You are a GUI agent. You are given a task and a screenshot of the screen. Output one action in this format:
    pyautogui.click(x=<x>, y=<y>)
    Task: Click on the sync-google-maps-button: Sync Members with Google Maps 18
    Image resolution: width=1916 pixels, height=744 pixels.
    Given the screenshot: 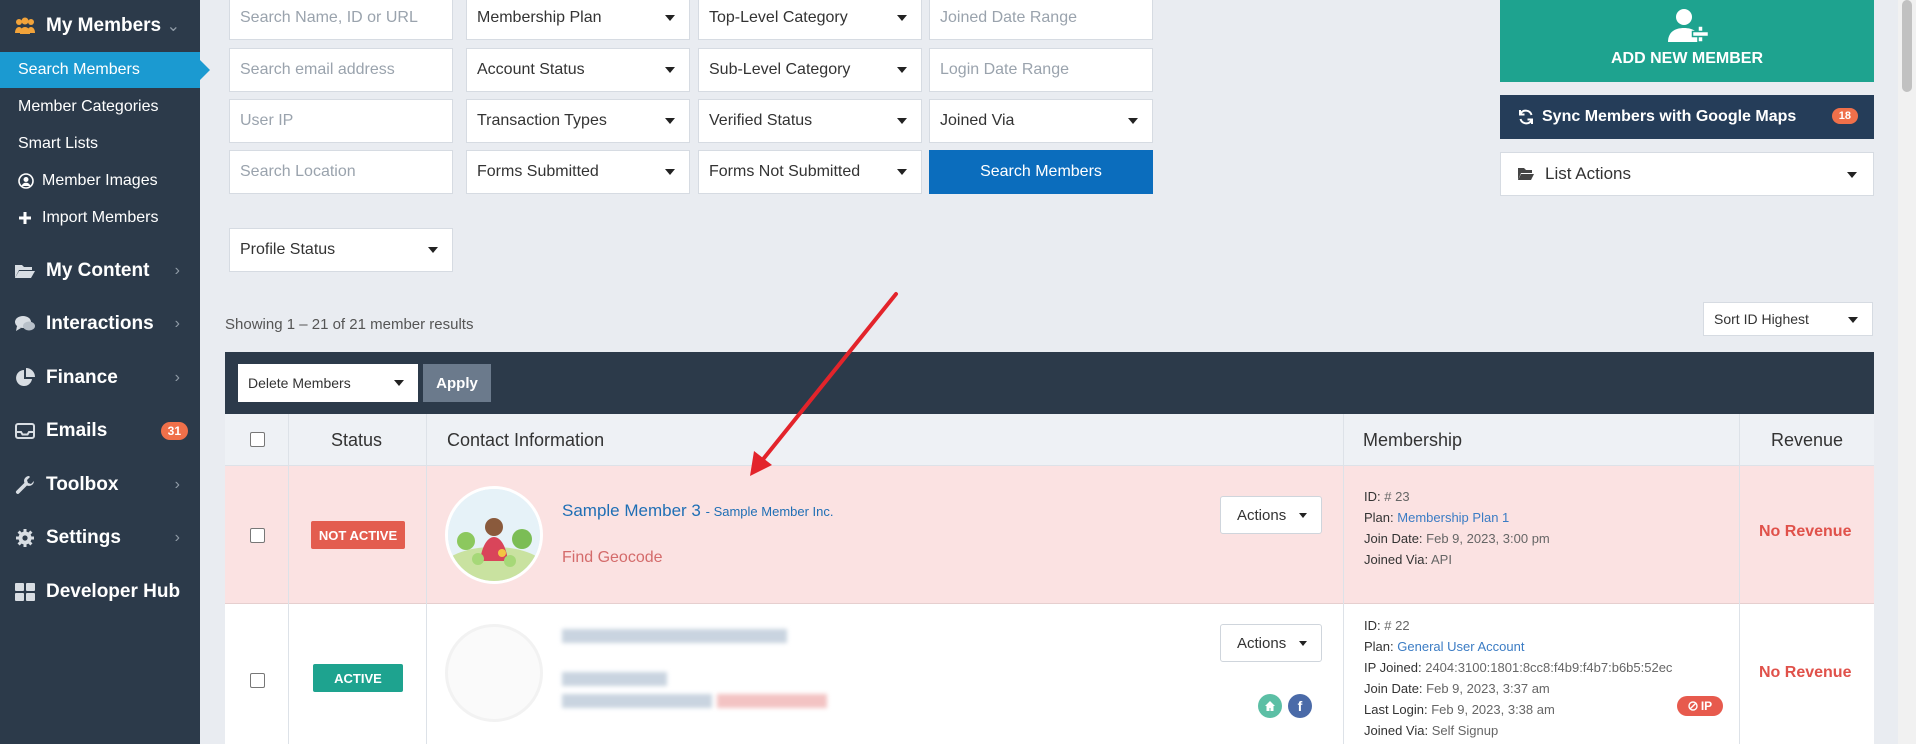 What is the action you would take?
    pyautogui.click(x=1687, y=117)
    